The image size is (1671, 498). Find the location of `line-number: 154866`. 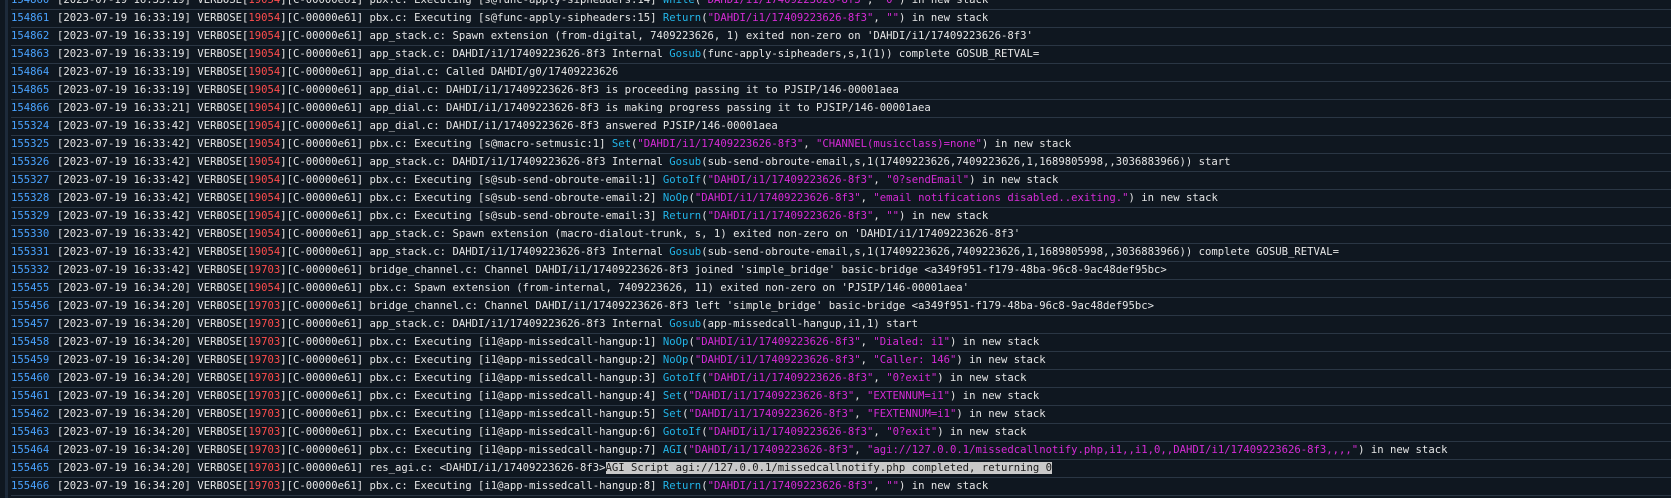

line-number: 154866 is located at coordinates (30, 108).